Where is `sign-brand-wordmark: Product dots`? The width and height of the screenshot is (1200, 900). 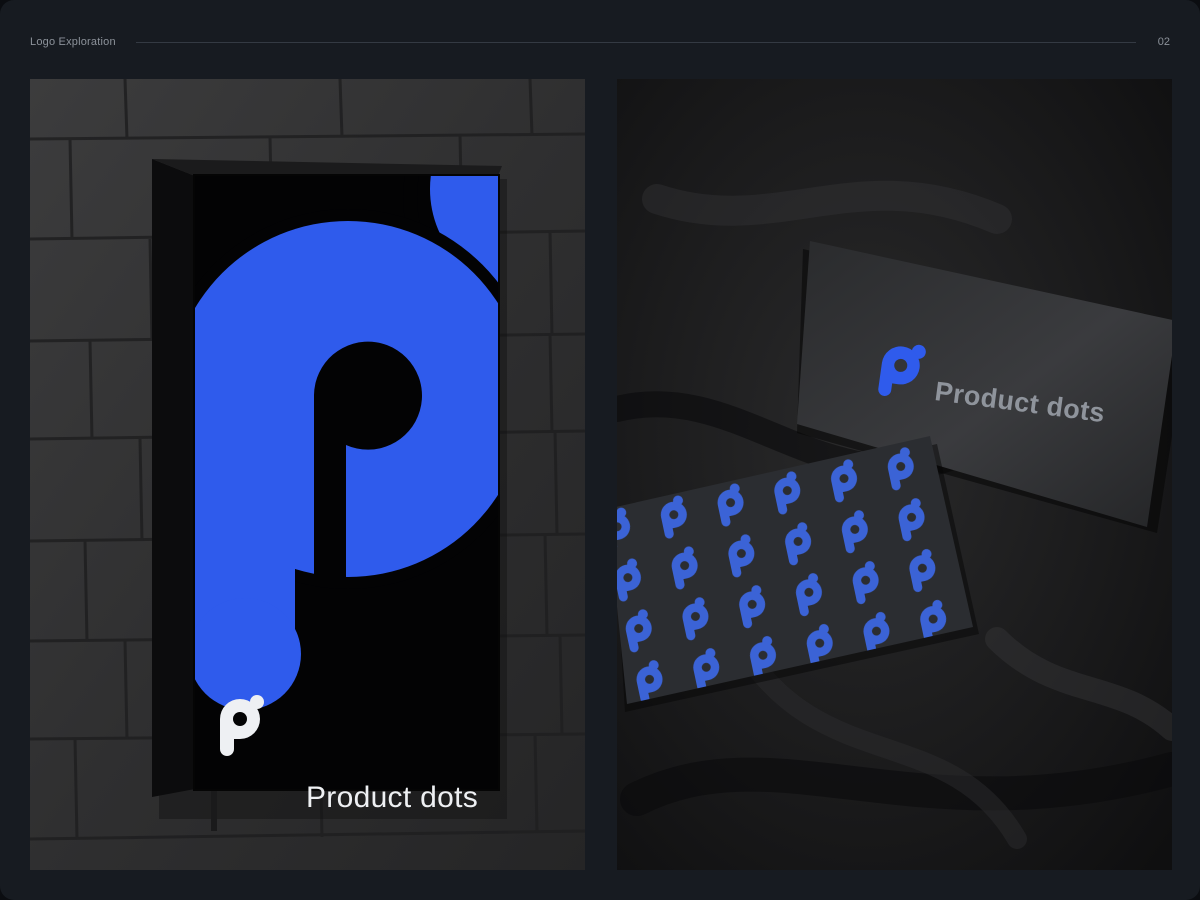
sign-brand-wordmark: Product dots is located at coordinates (392, 797).